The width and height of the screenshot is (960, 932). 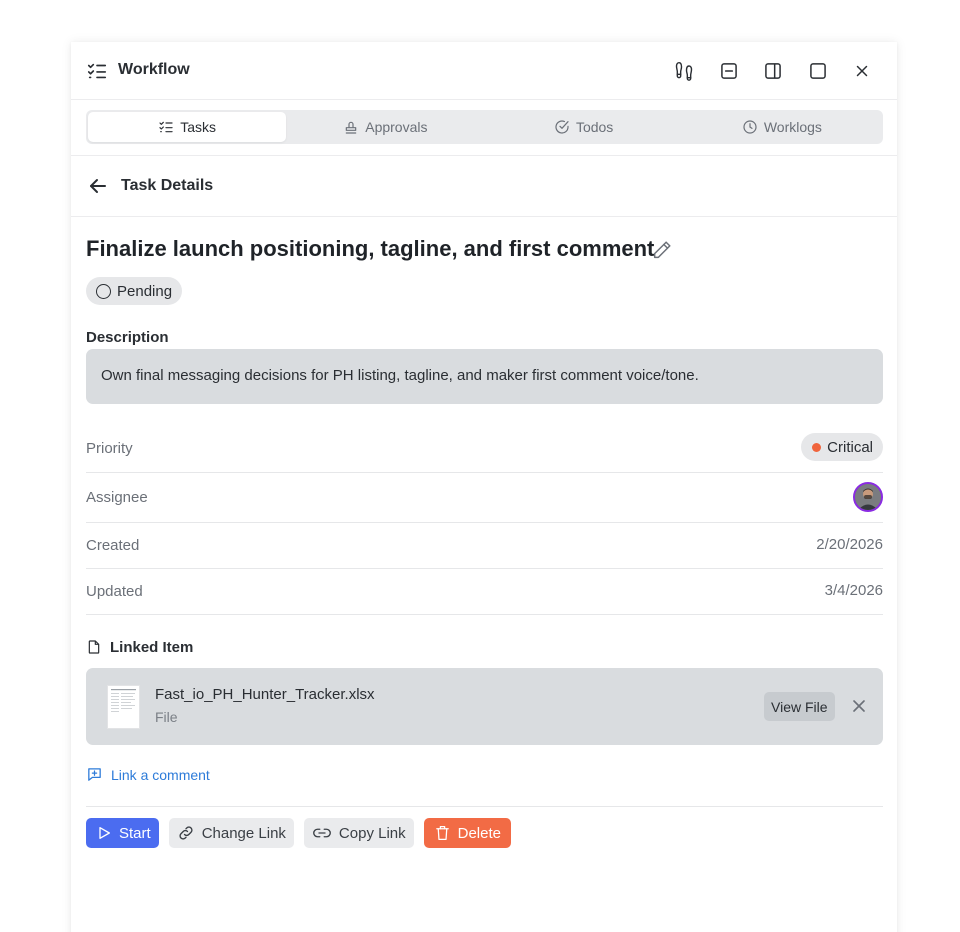 I want to click on start-label: Start, so click(x=135, y=833).